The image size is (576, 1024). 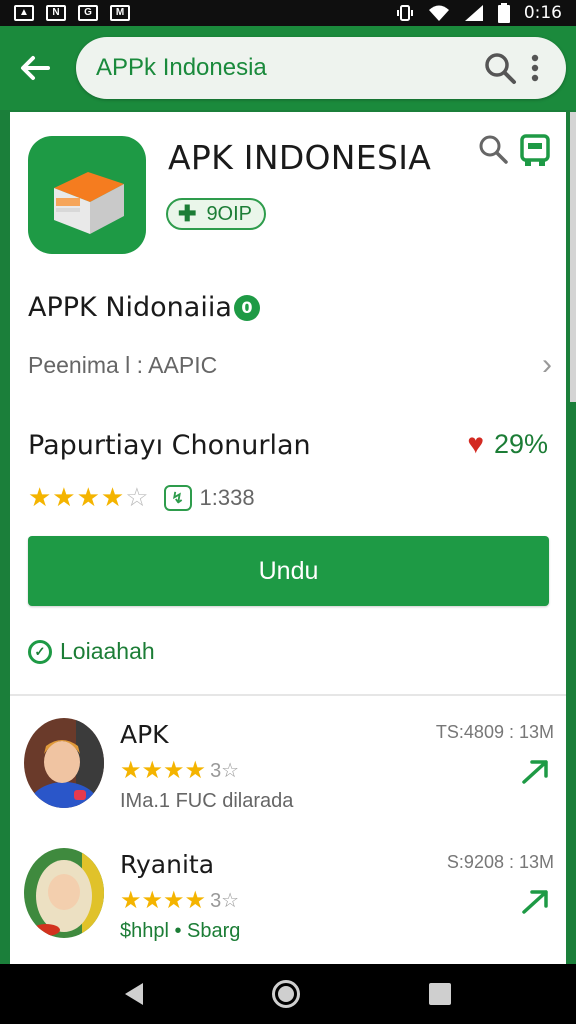 What do you see at coordinates (144, 734) in the screenshot?
I see `reviewer-name: APK` at bounding box center [144, 734].